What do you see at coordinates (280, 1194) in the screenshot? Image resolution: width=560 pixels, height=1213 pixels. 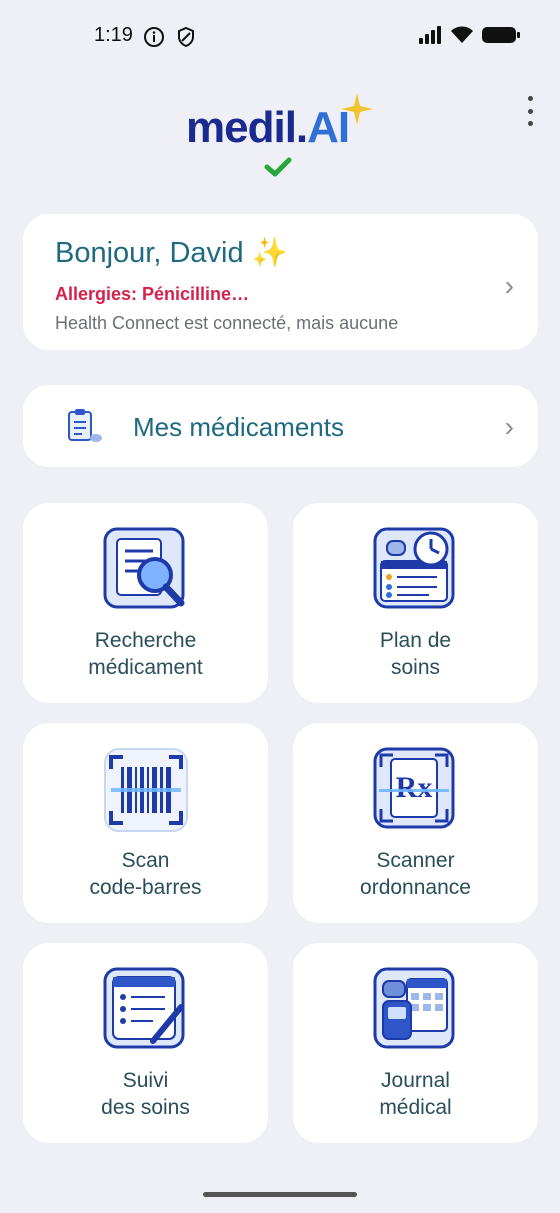 I see `home-gesture-bar` at bounding box center [280, 1194].